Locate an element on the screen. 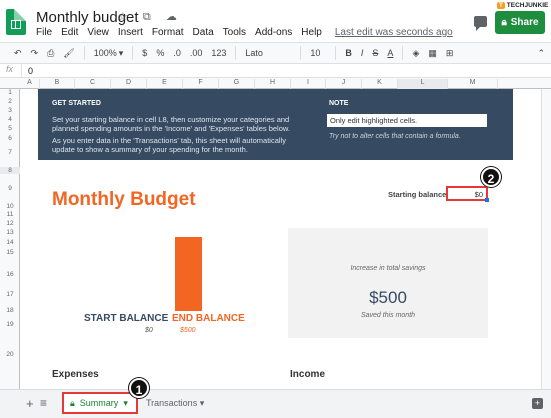 The image size is (551, 418). row-header: 19 is located at coordinates (10, 324).